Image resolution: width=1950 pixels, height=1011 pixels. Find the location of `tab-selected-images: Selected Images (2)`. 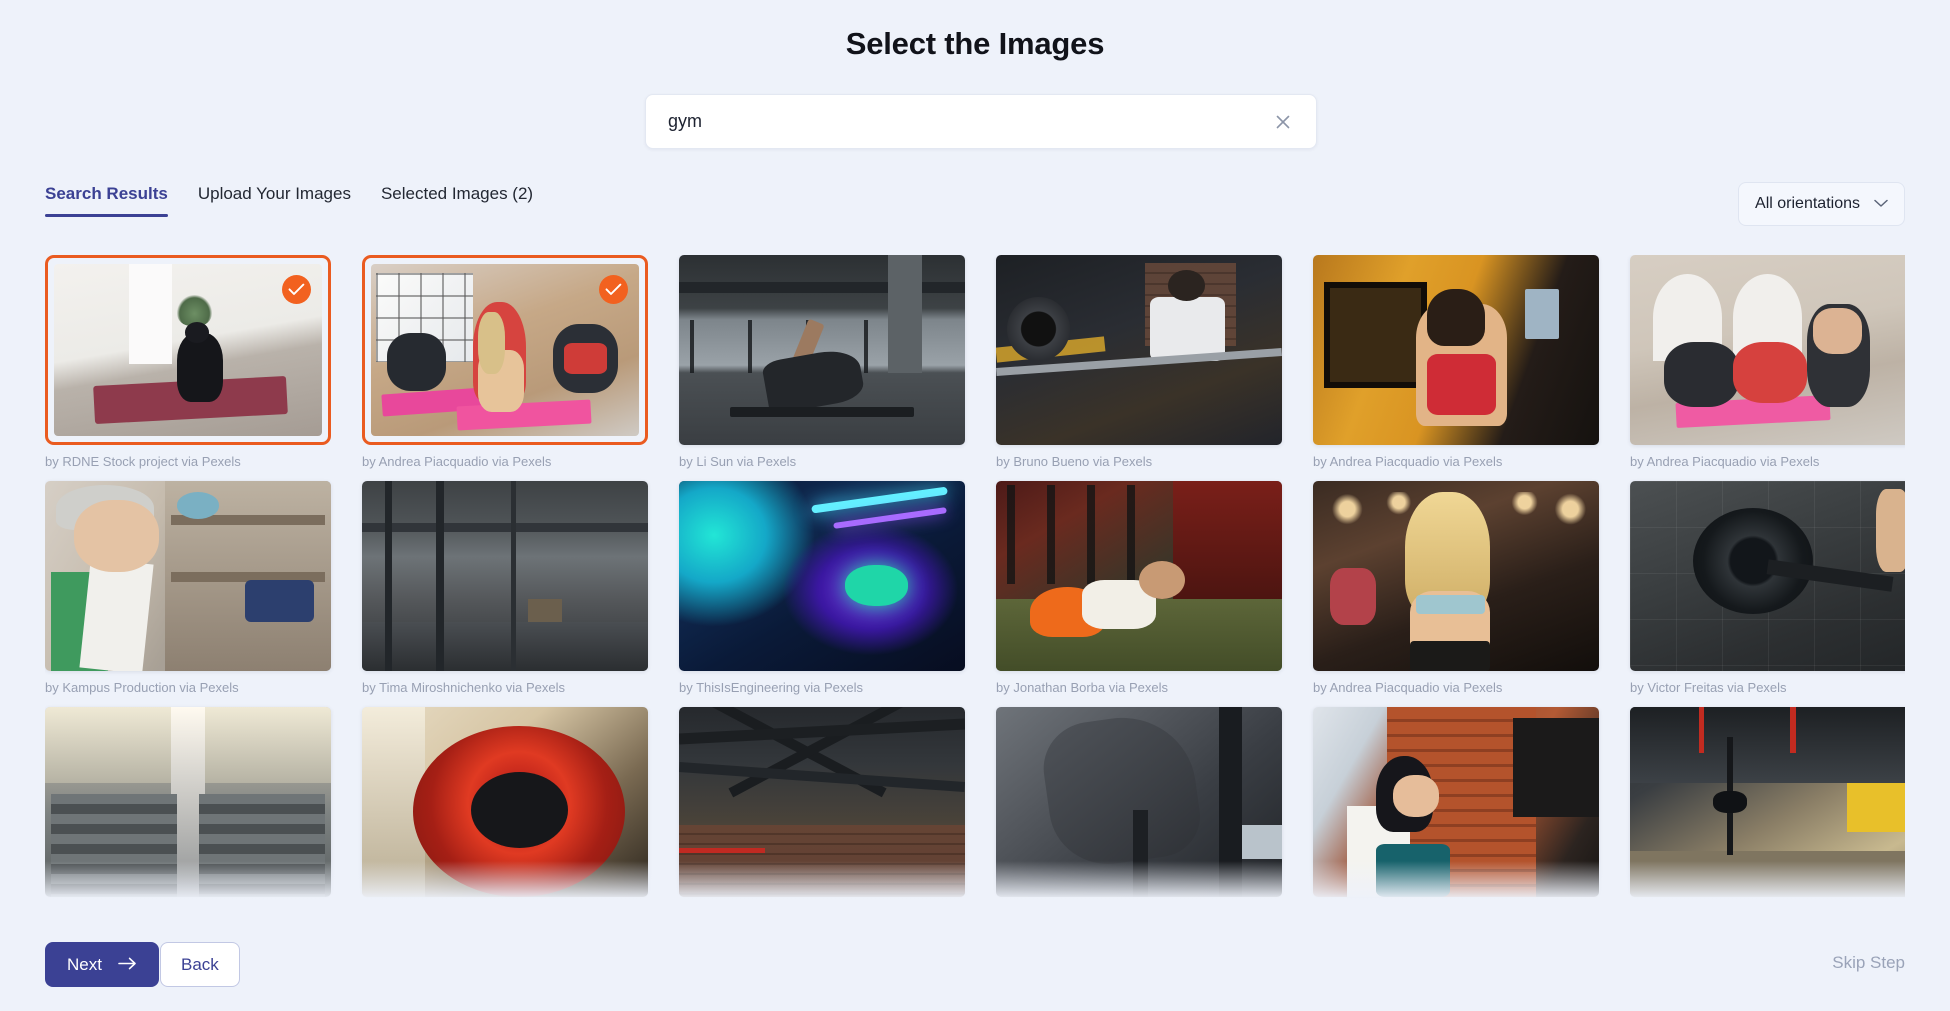

tab-selected-images: Selected Images (2) is located at coordinates (457, 200).